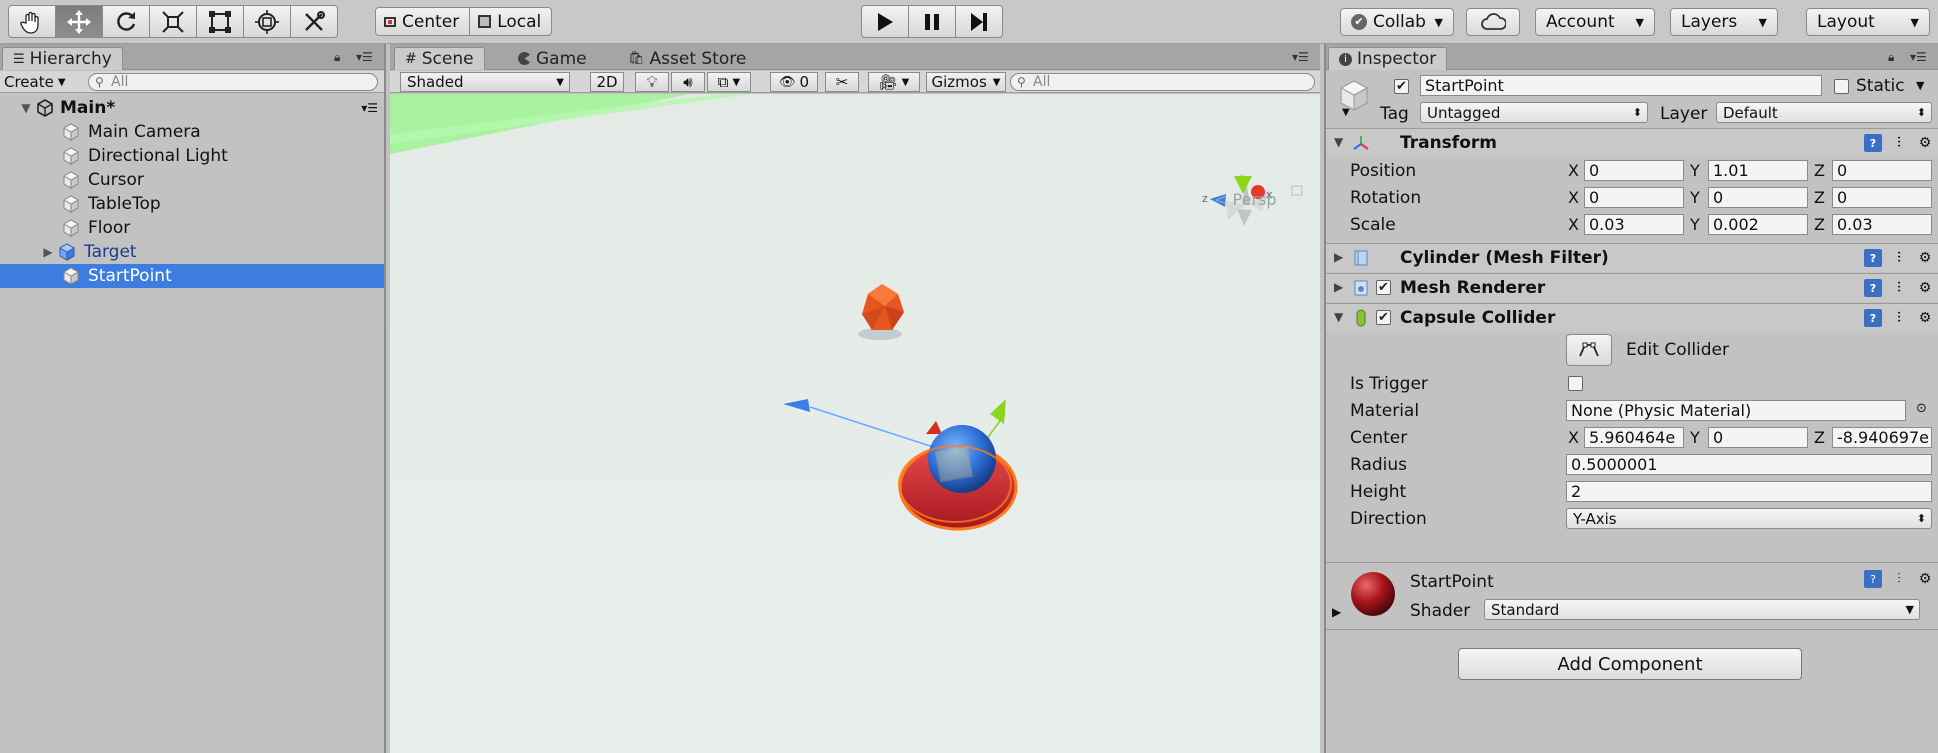  I want to click on rect-tool-button, so click(220, 21).